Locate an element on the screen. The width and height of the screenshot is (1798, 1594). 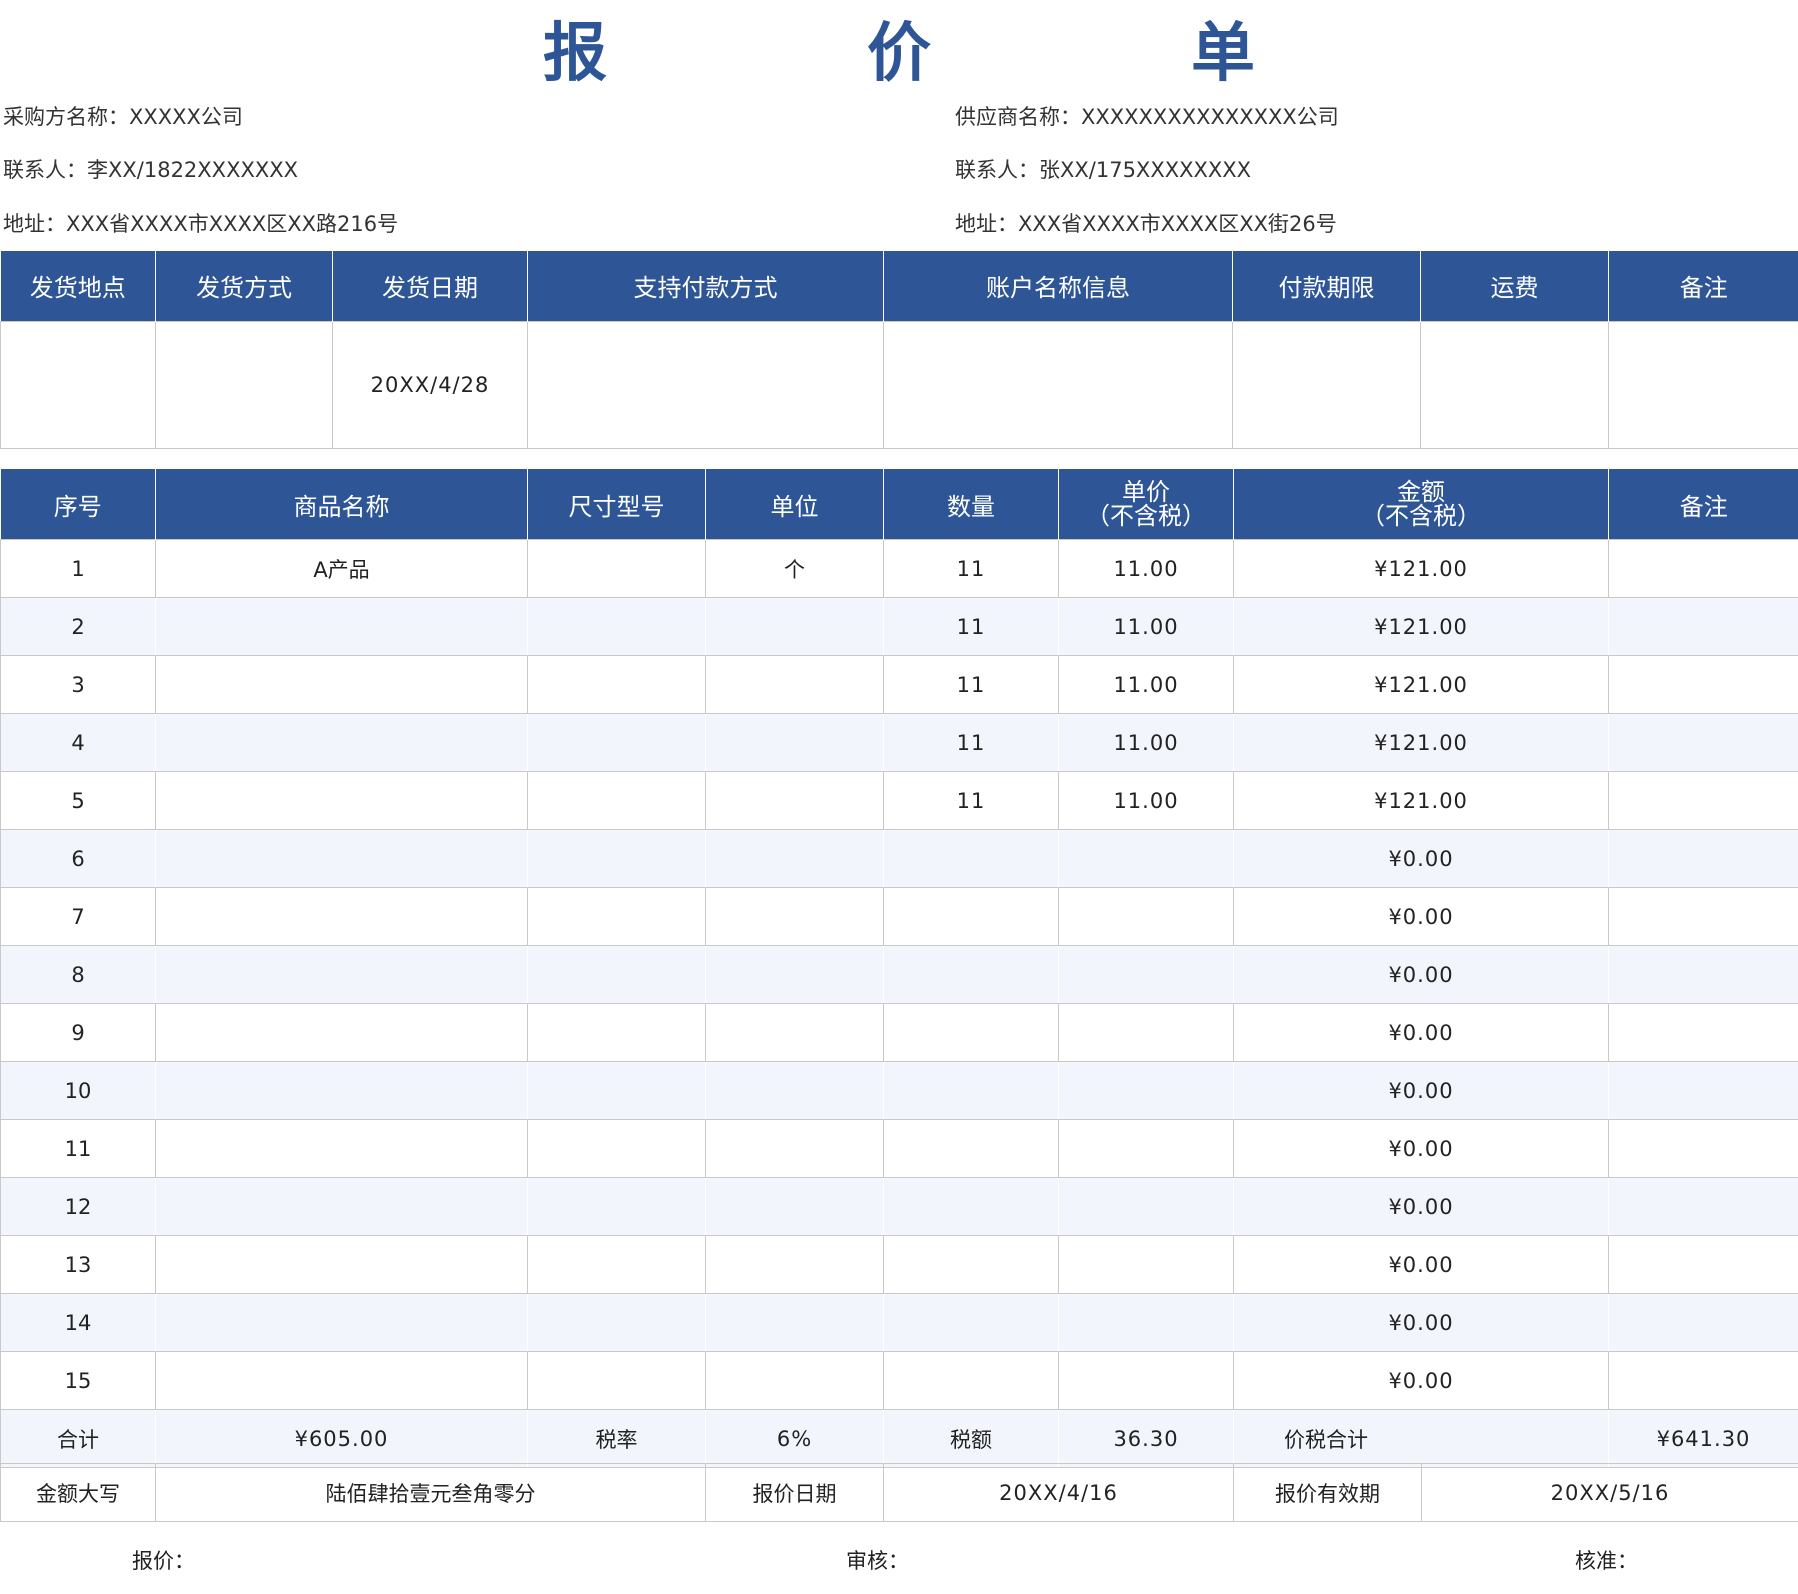
row-unit: 个 is located at coordinates (794, 568).